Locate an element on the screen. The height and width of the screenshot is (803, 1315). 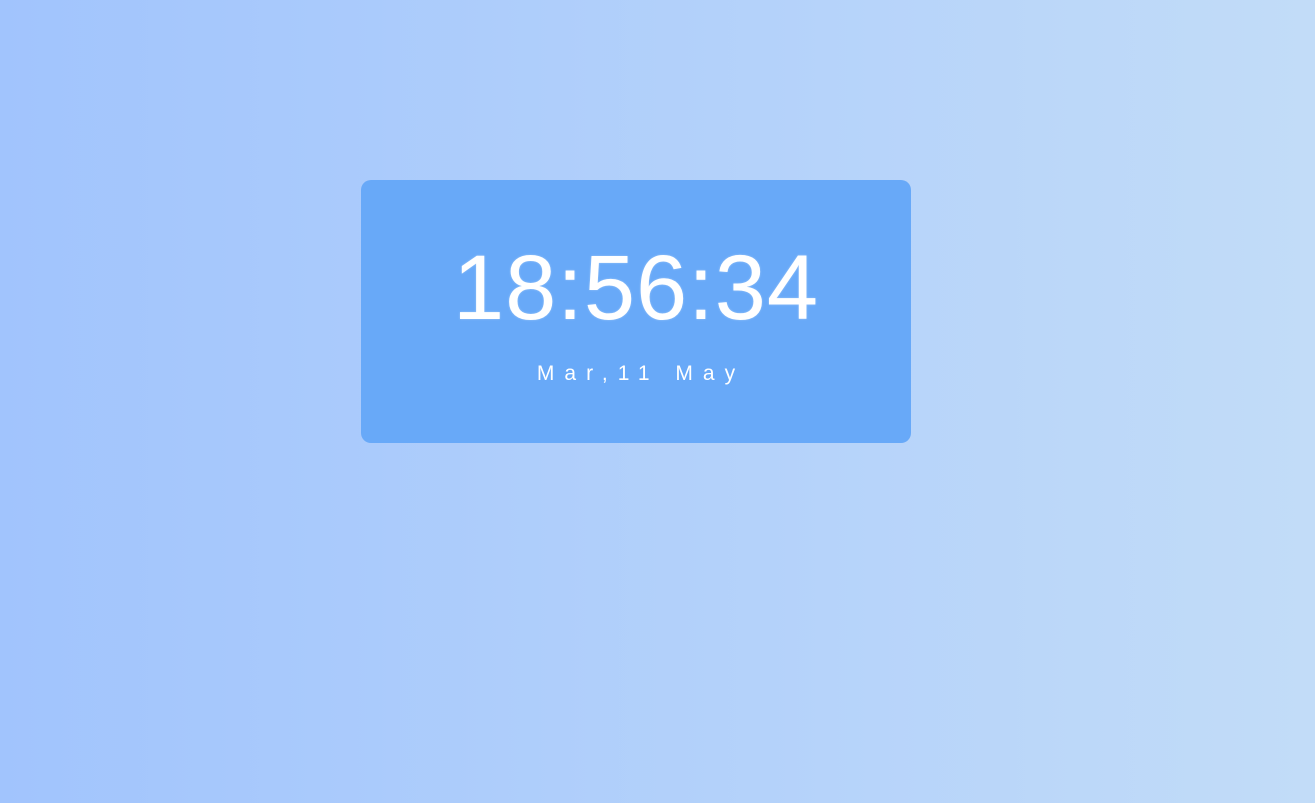
clock-date: Mar,11 May is located at coordinates (641, 373).